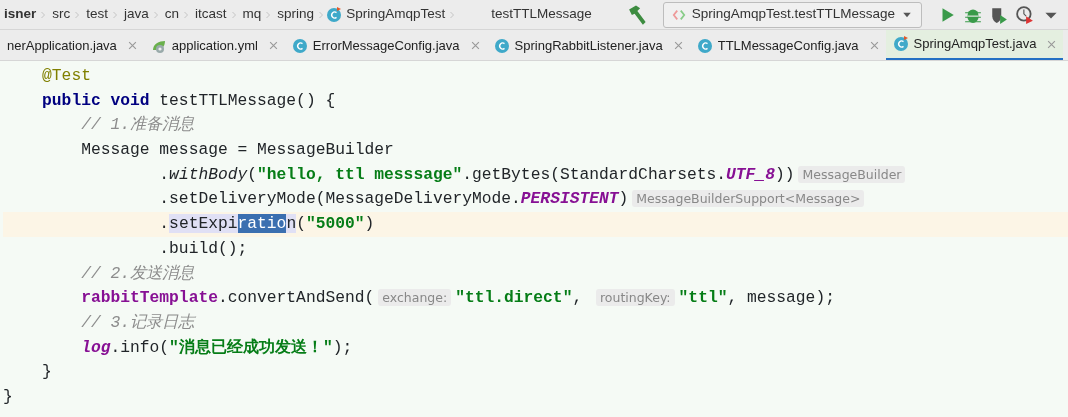 This screenshot has width=1068, height=417. Describe the element at coordinates (172, 14) in the screenshot. I see `breadcrumb-item: cn` at that location.